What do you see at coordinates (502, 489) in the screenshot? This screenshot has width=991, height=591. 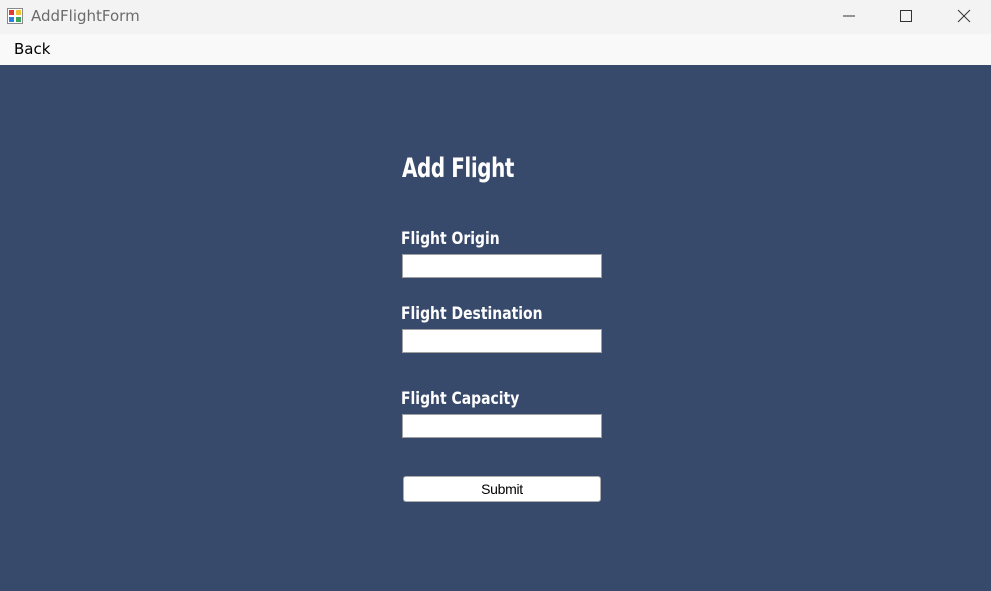 I see `submit-button: Submit` at bounding box center [502, 489].